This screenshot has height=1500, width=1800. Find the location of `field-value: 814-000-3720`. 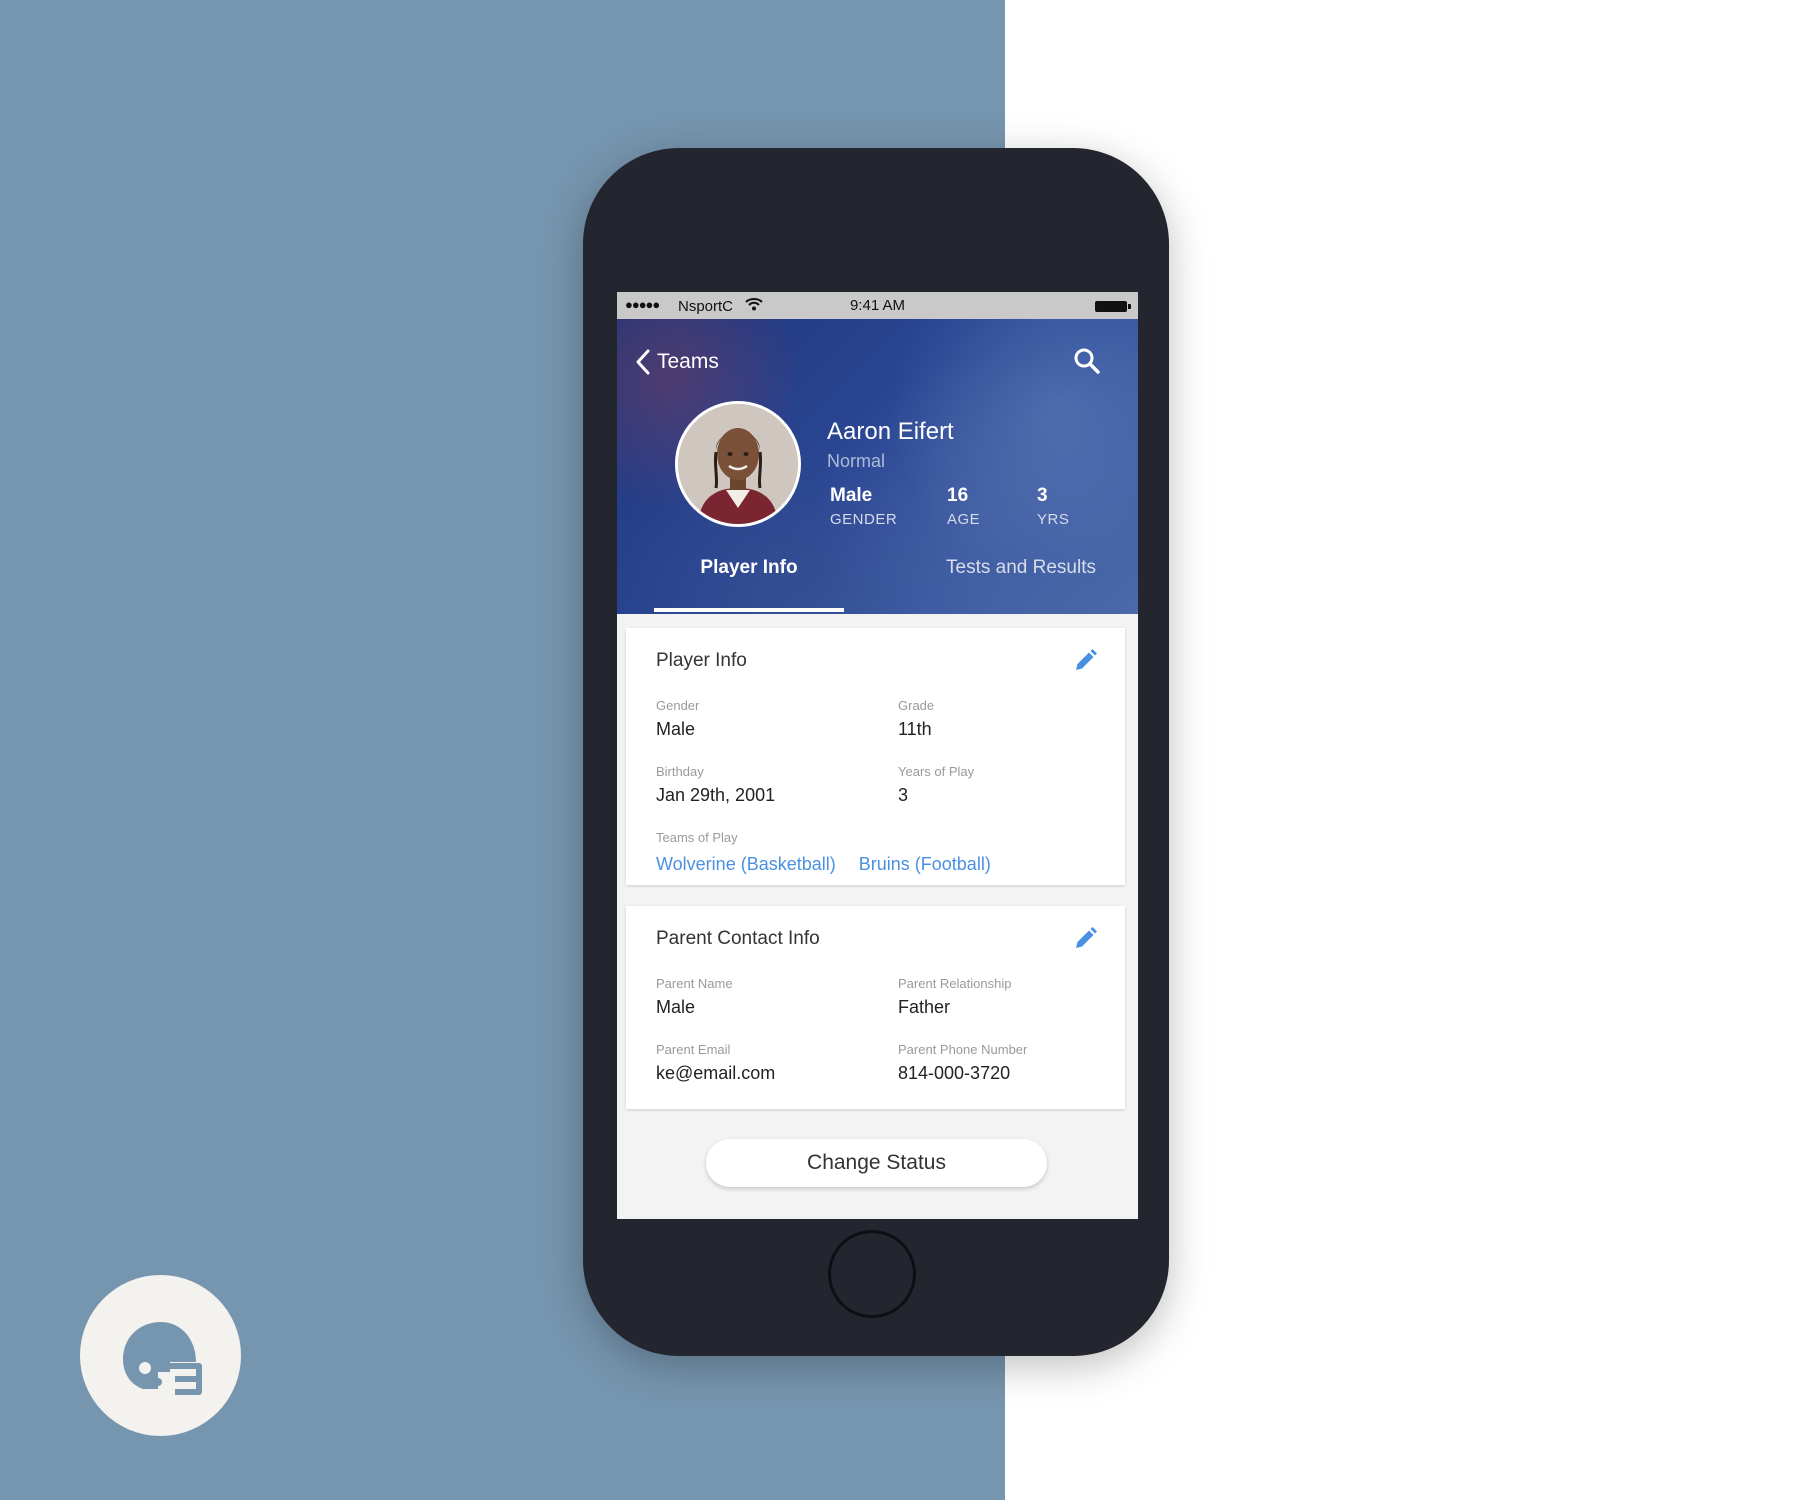

field-value: 814-000-3720 is located at coordinates (954, 1073).